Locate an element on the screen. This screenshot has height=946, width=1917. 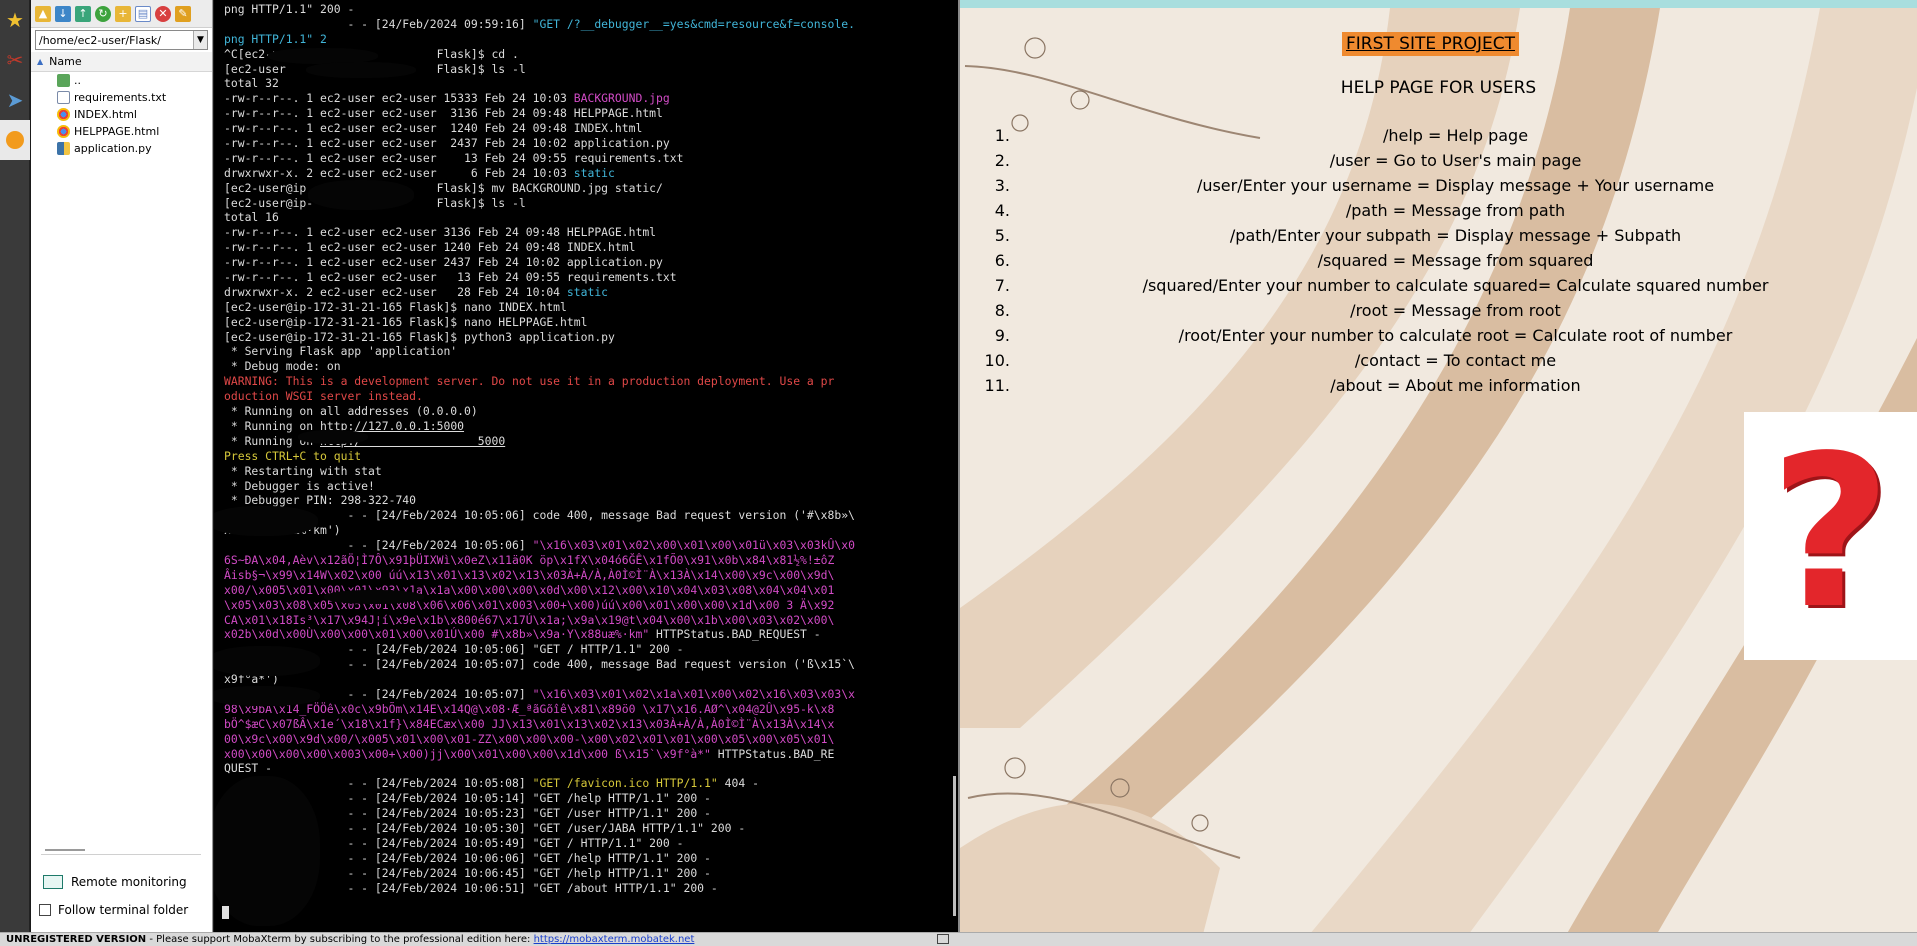
redaction-mark is located at coordinates (267, 696).